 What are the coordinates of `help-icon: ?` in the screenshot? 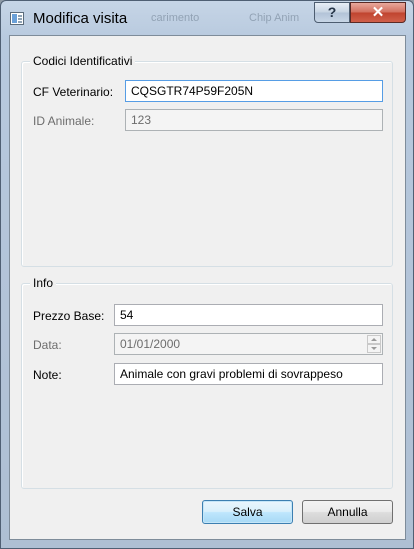 It's located at (332, 12).